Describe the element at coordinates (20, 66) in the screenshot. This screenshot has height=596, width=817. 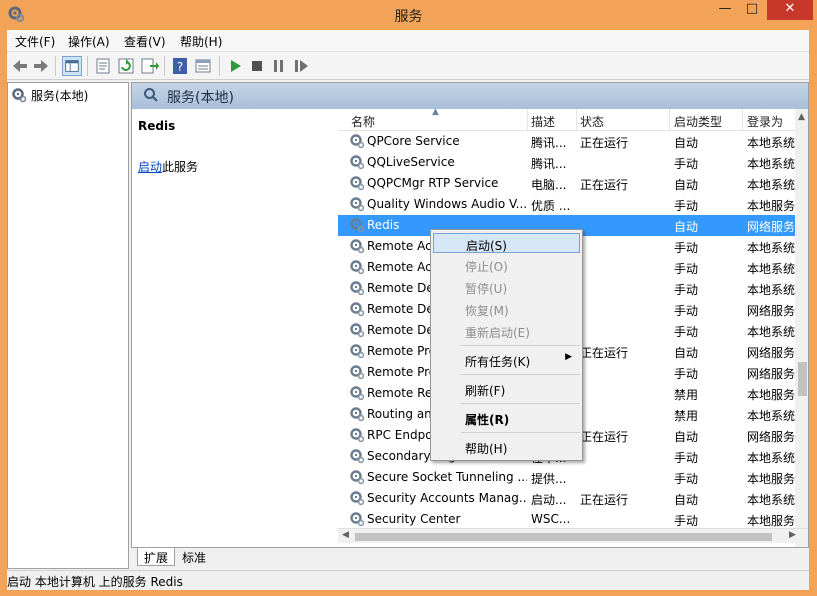
I see `back-icon` at that location.